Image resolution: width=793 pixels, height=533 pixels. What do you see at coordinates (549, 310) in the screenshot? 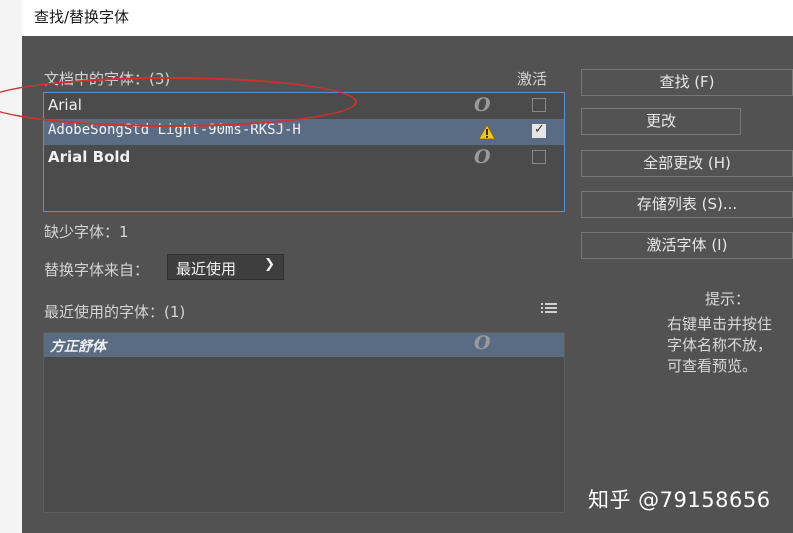
I see `list-menu-icon` at bounding box center [549, 310].